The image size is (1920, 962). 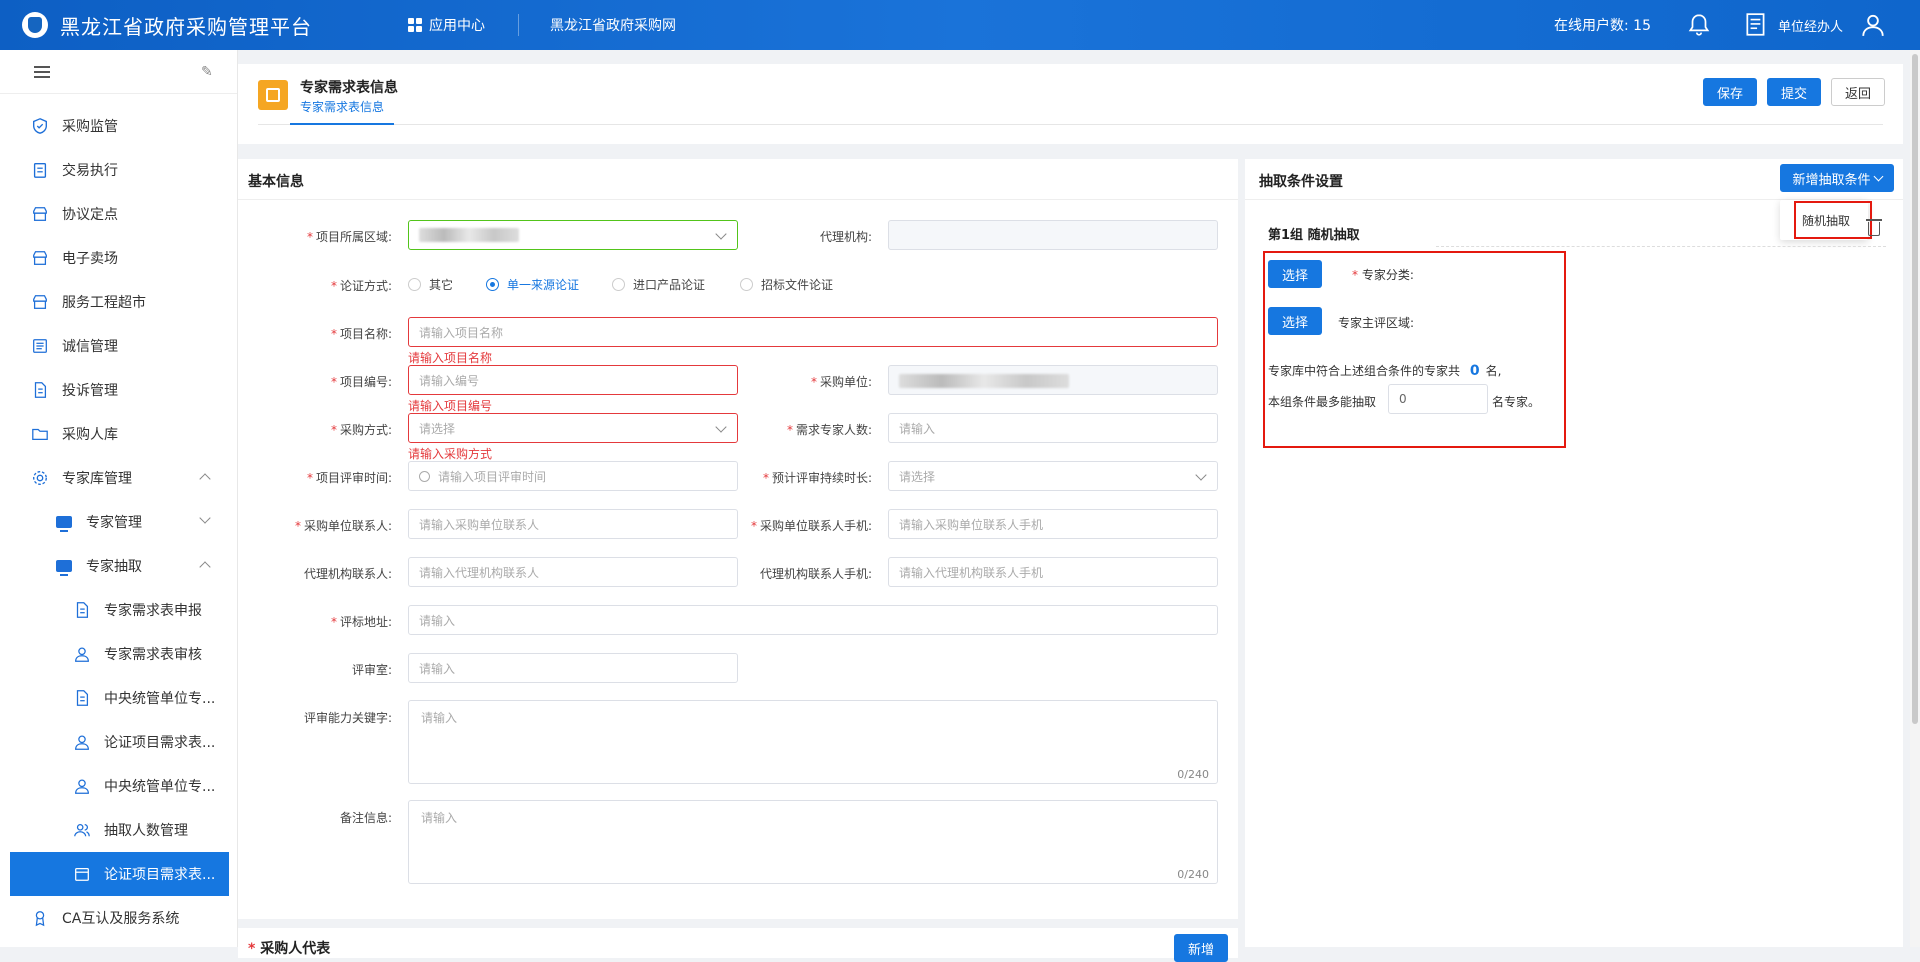 What do you see at coordinates (1193, 774) in the screenshot?
I see `keywords-counter: 0/240` at bounding box center [1193, 774].